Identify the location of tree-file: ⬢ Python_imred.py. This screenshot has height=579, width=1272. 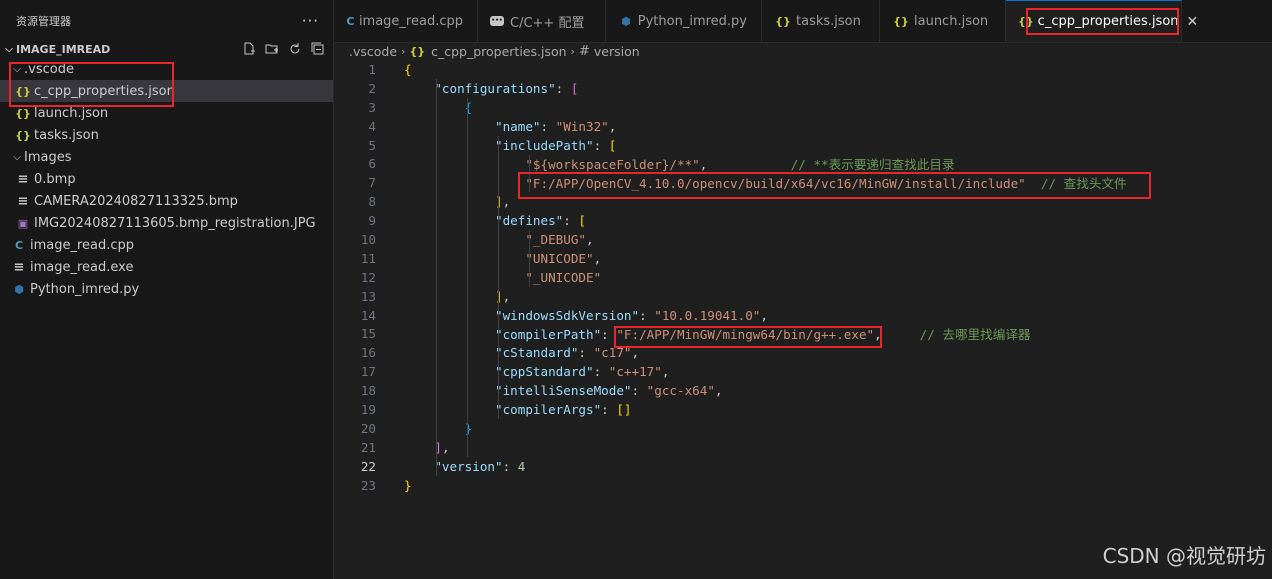
(166, 289).